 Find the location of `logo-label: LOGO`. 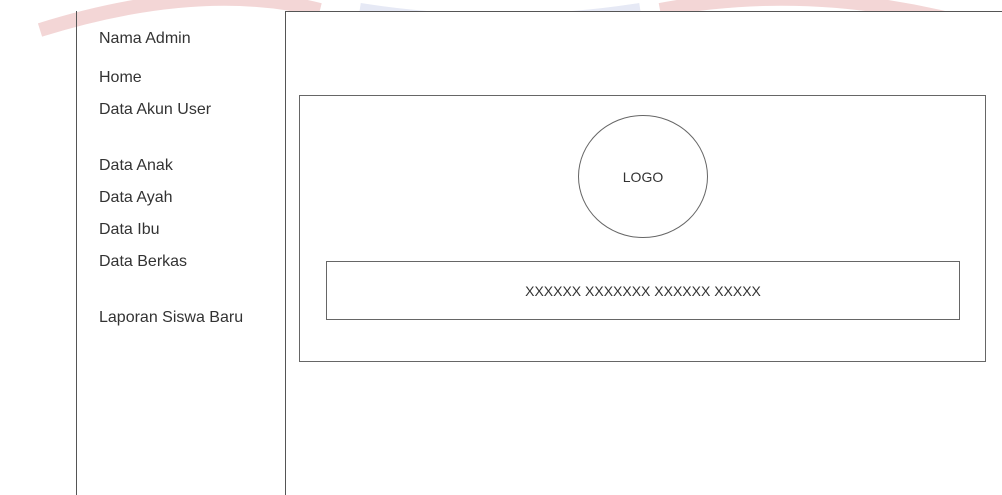

logo-label: LOGO is located at coordinates (643, 176).